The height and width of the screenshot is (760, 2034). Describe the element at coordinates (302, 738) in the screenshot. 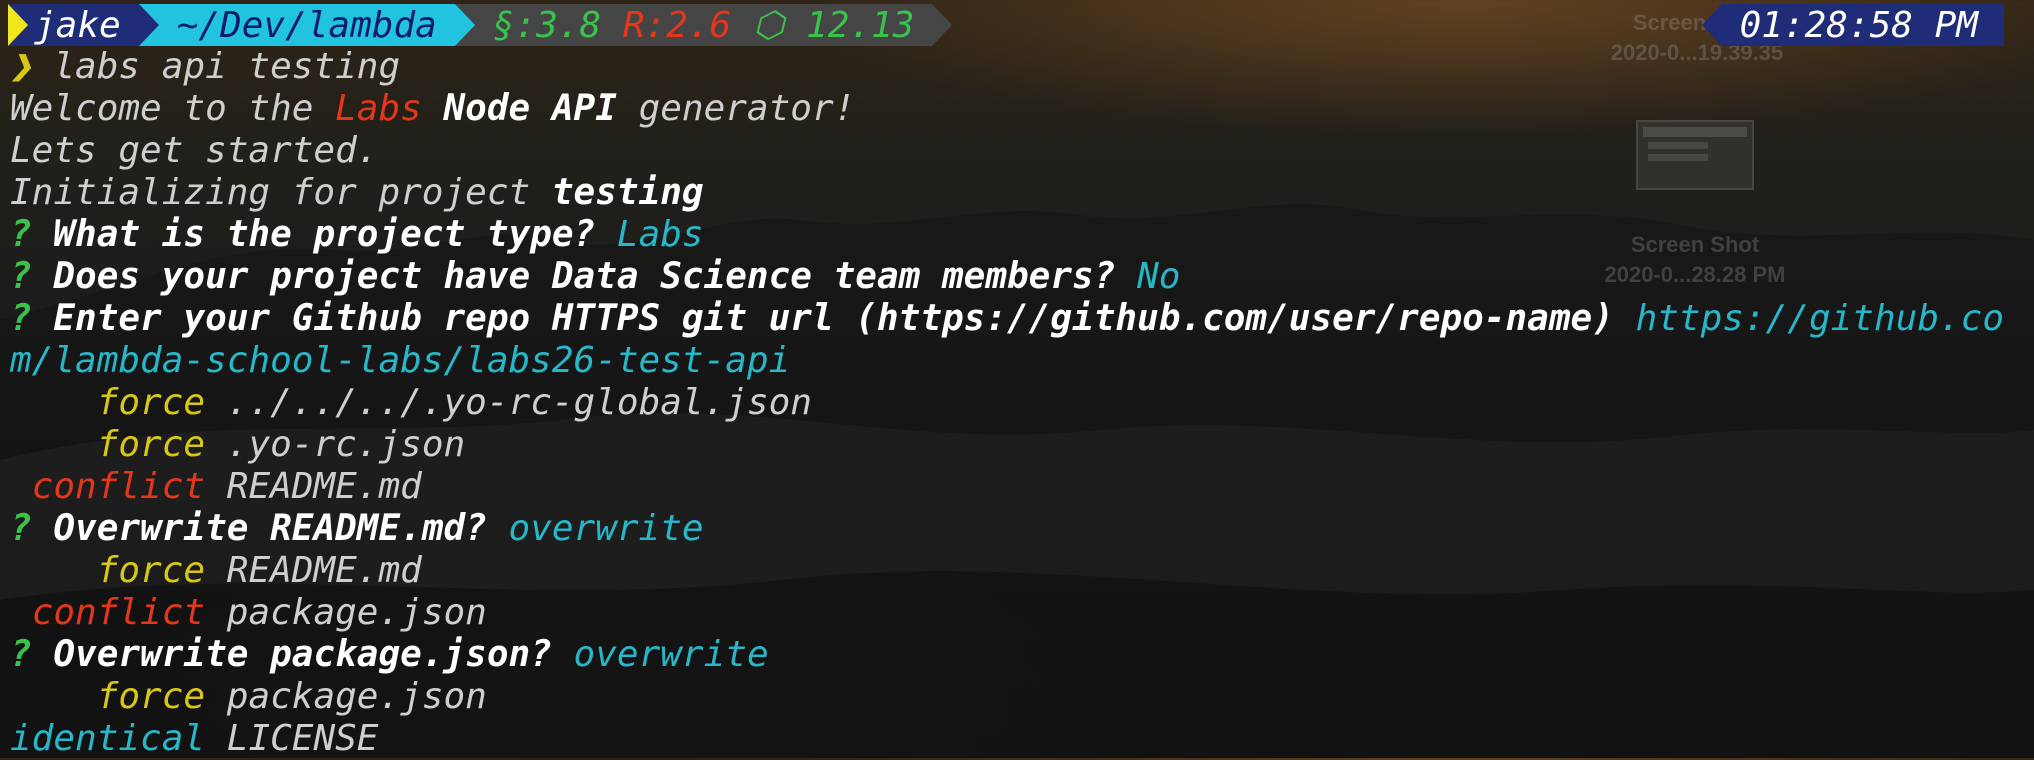

I see `file-name: LICENSE` at that location.